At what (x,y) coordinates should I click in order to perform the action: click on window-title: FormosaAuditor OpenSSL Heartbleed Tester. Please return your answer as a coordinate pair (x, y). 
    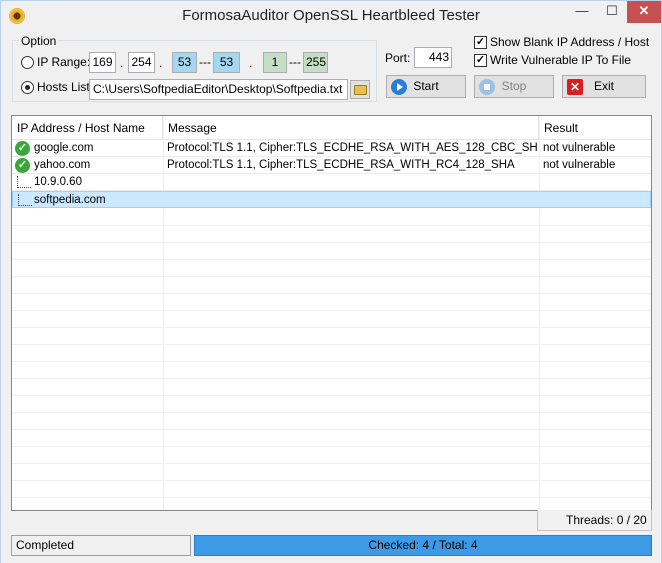
    Looking at the image, I should click on (331, 15).